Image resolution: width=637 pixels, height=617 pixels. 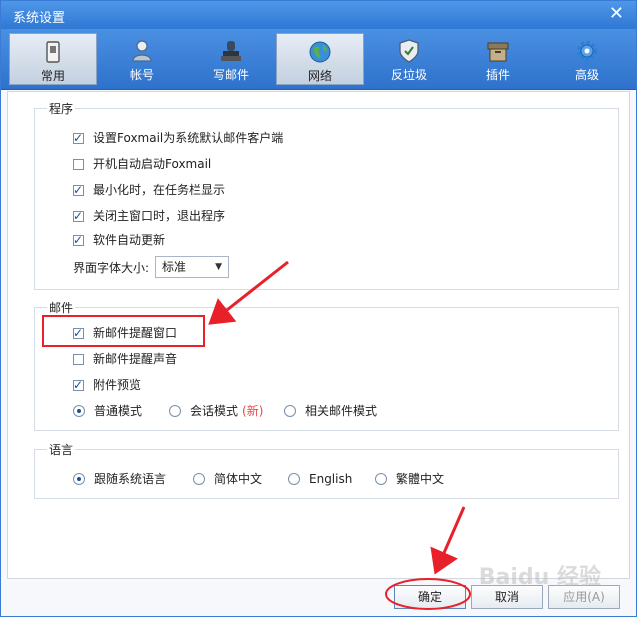 I want to click on user-icon, so click(x=142, y=51).